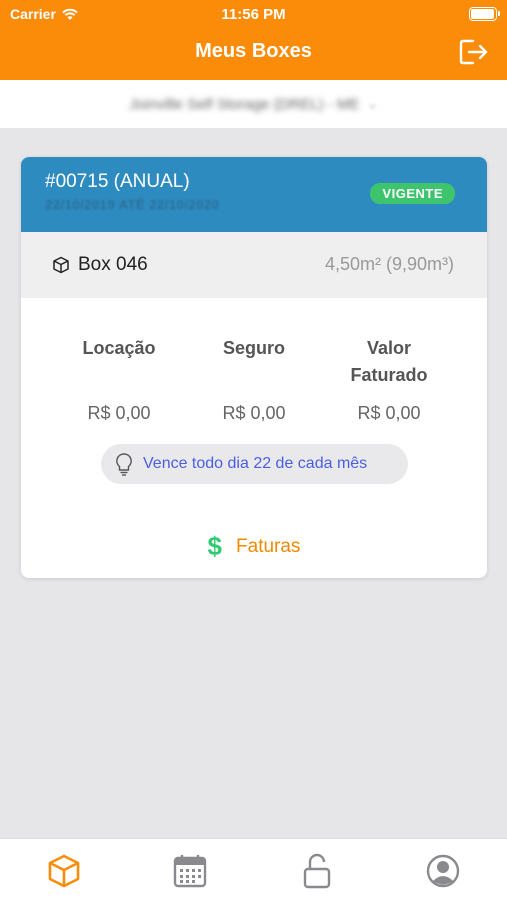 This screenshot has height=900, width=507. I want to click on invoices-label: Faturas, so click(268, 546).